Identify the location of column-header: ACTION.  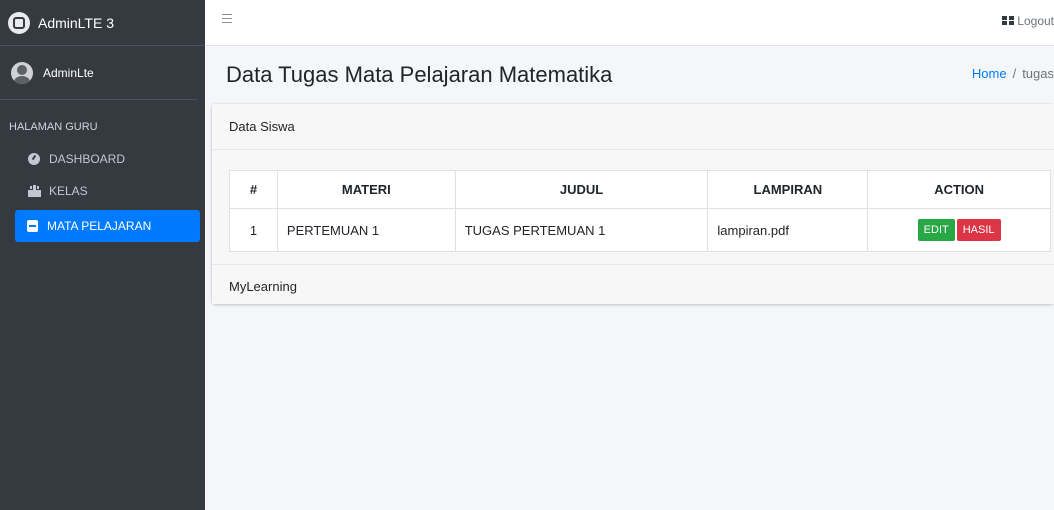
(959, 189).